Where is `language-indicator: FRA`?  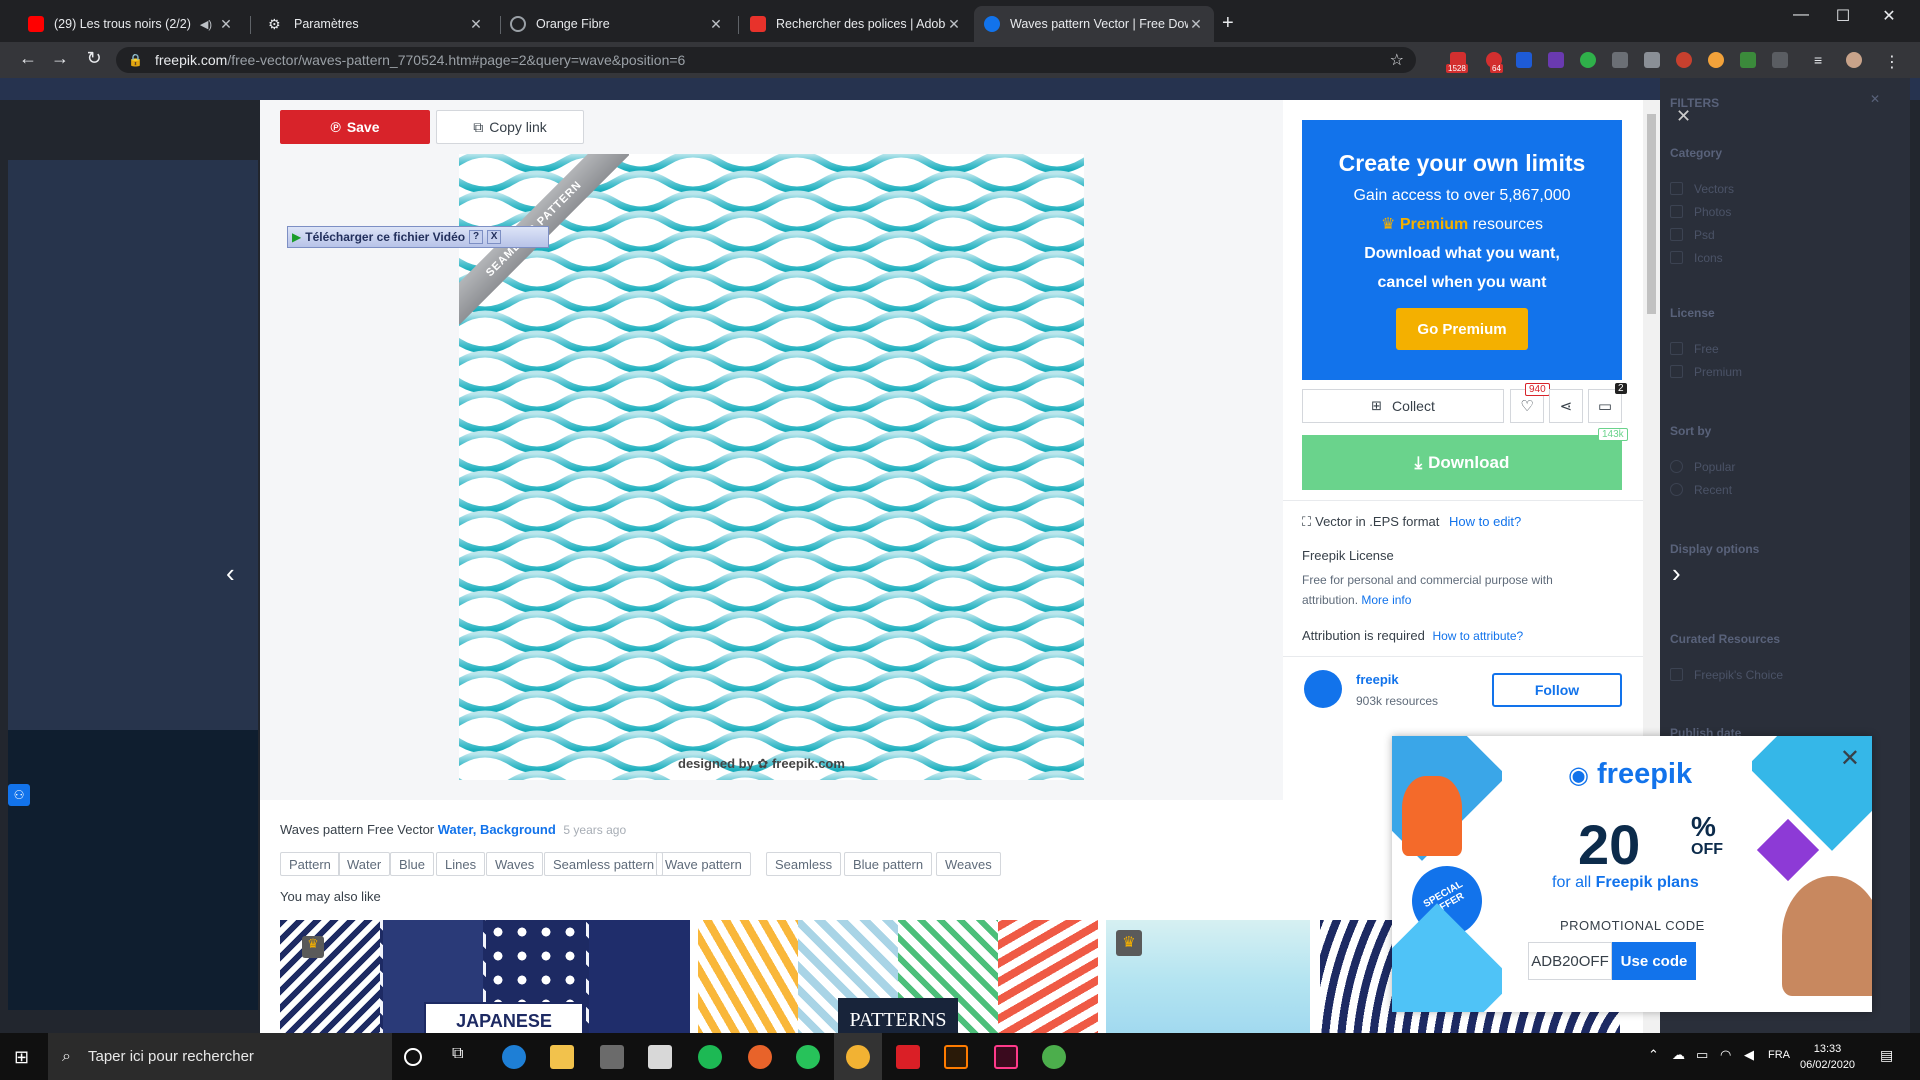 language-indicator: FRA is located at coordinates (1779, 1055).